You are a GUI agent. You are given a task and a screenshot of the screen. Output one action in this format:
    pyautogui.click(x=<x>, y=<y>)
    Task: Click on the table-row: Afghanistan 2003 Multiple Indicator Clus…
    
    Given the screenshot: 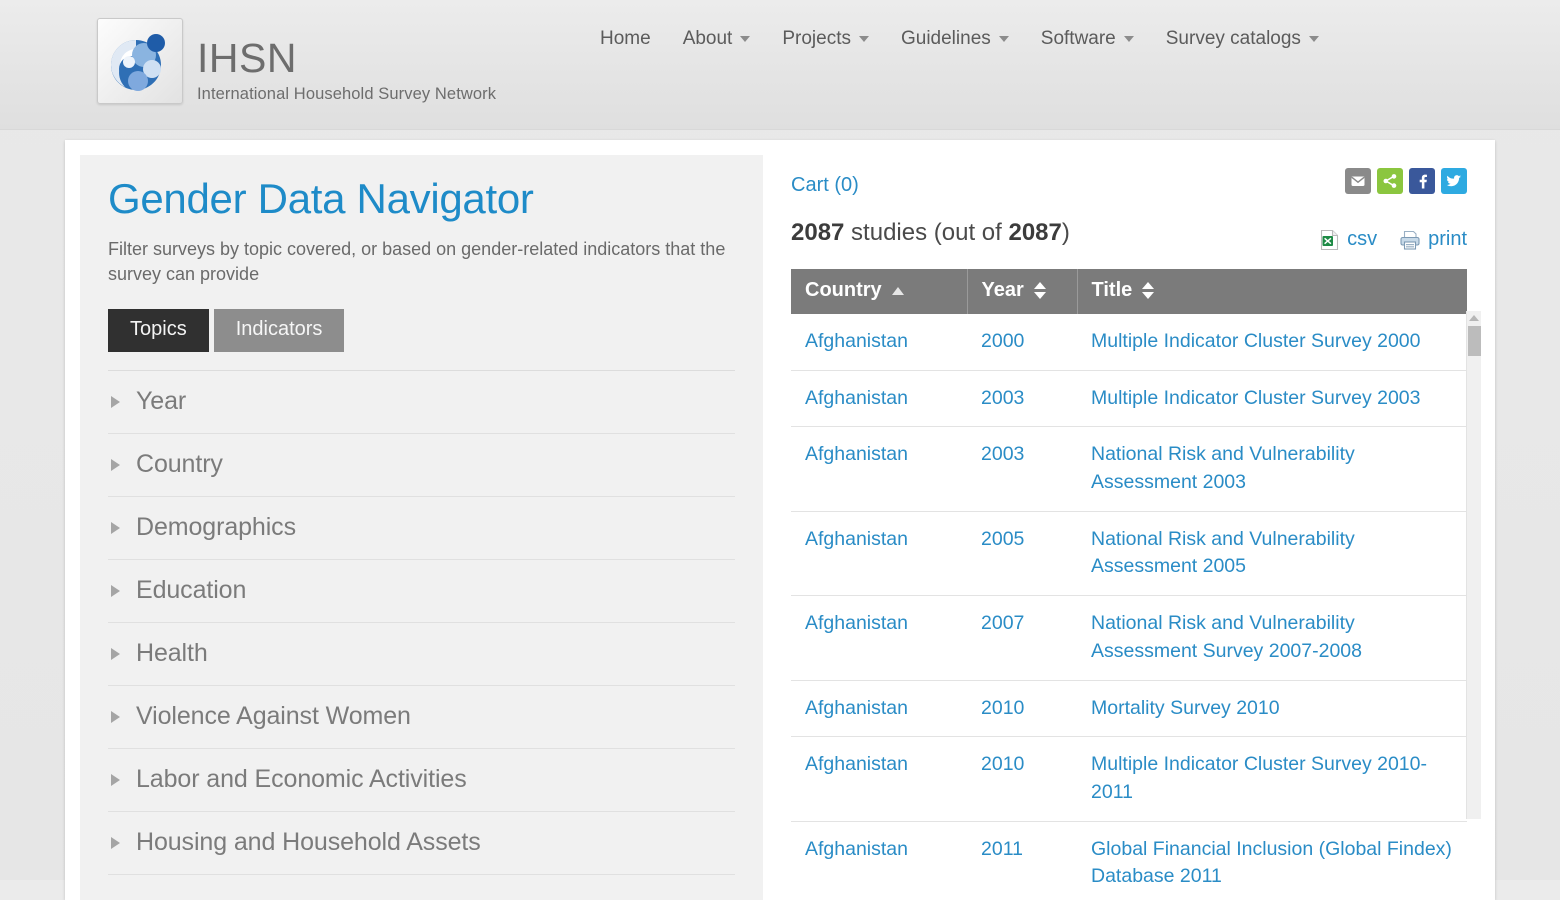 What is the action you would take?
    pyautogui.click(x=1129, y=399)
    